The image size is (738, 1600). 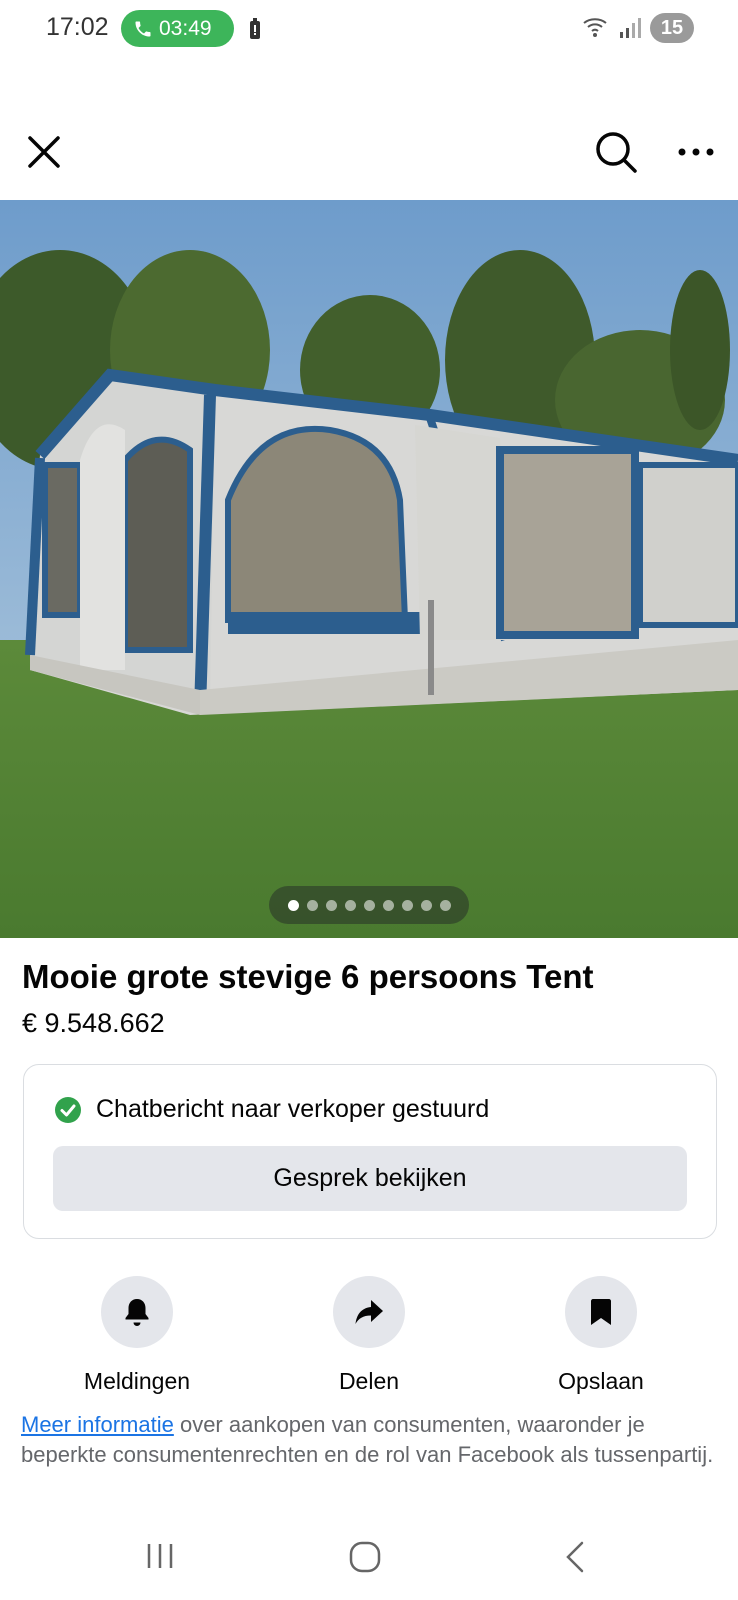 I want to click on phone-icon, so click(x=143, y=28).